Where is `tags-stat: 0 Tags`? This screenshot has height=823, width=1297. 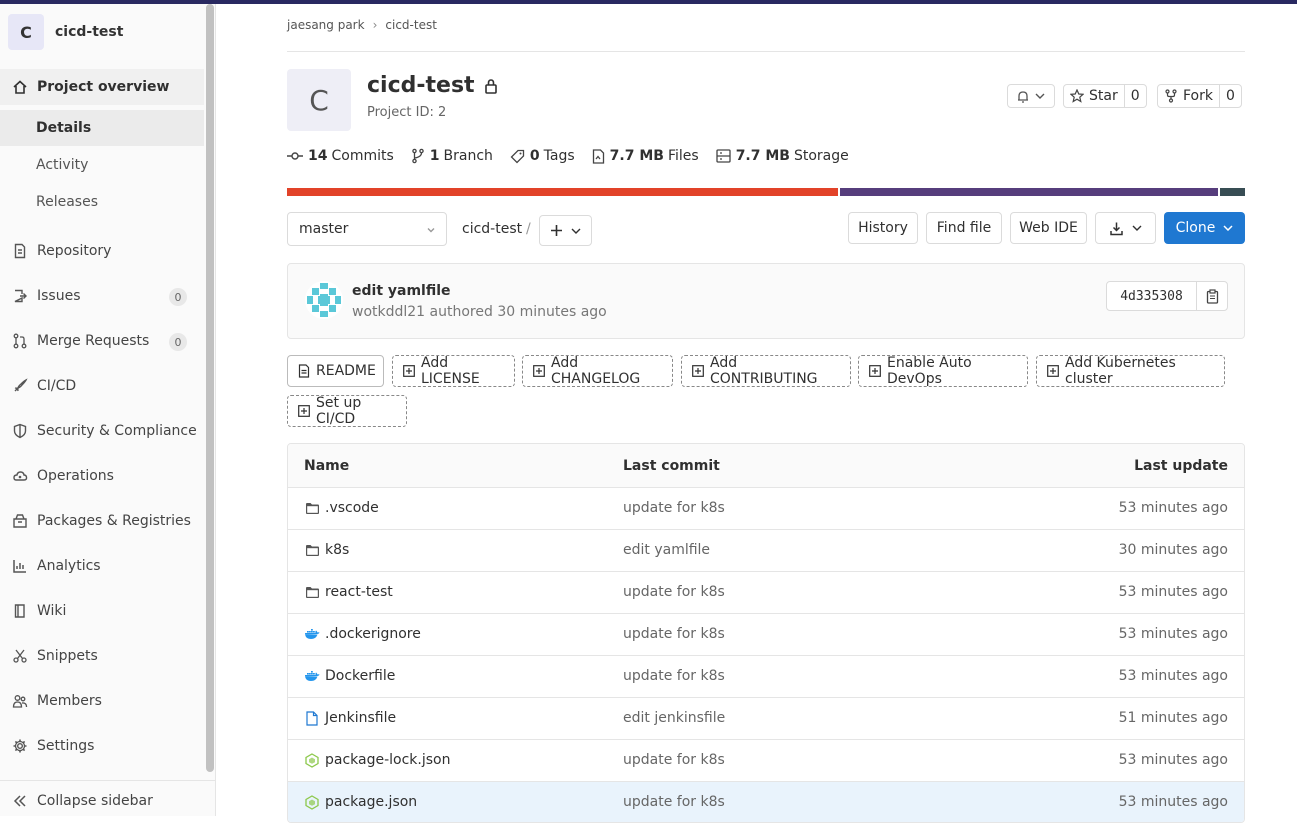 tags-stat: 0 Tags is located at coordinates (542, 156).